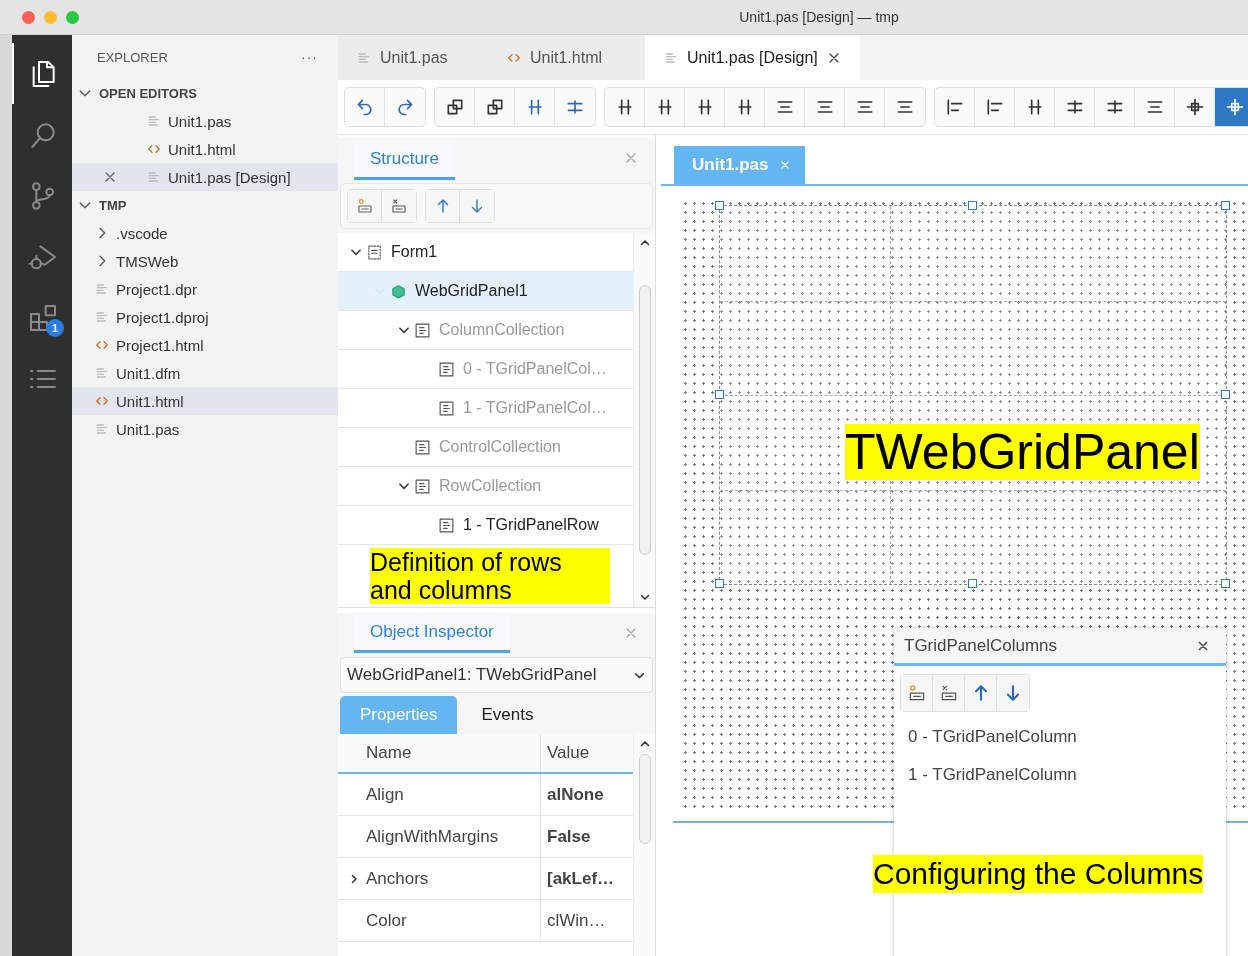 Image resolution: width=1248 pixels, height=956 pixels. I want to click on tree-item-label: Form1, so click(414, 252).